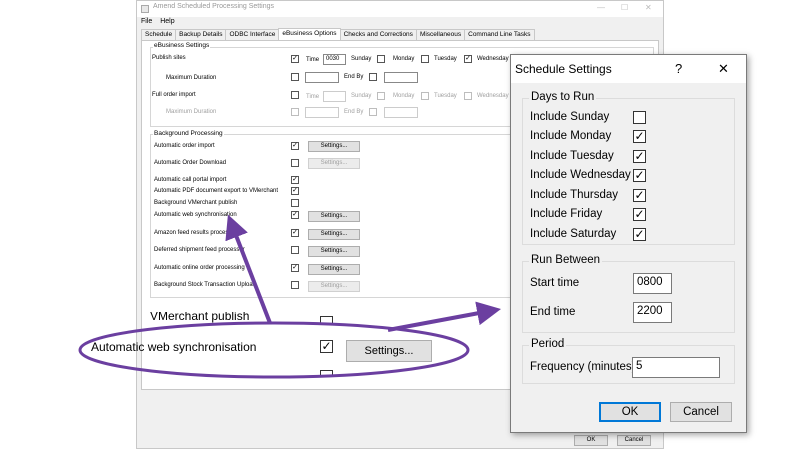  Describe the element at coordinates (639, 117) in the screenshot. I see `include-sunday-checkbox` at that location.